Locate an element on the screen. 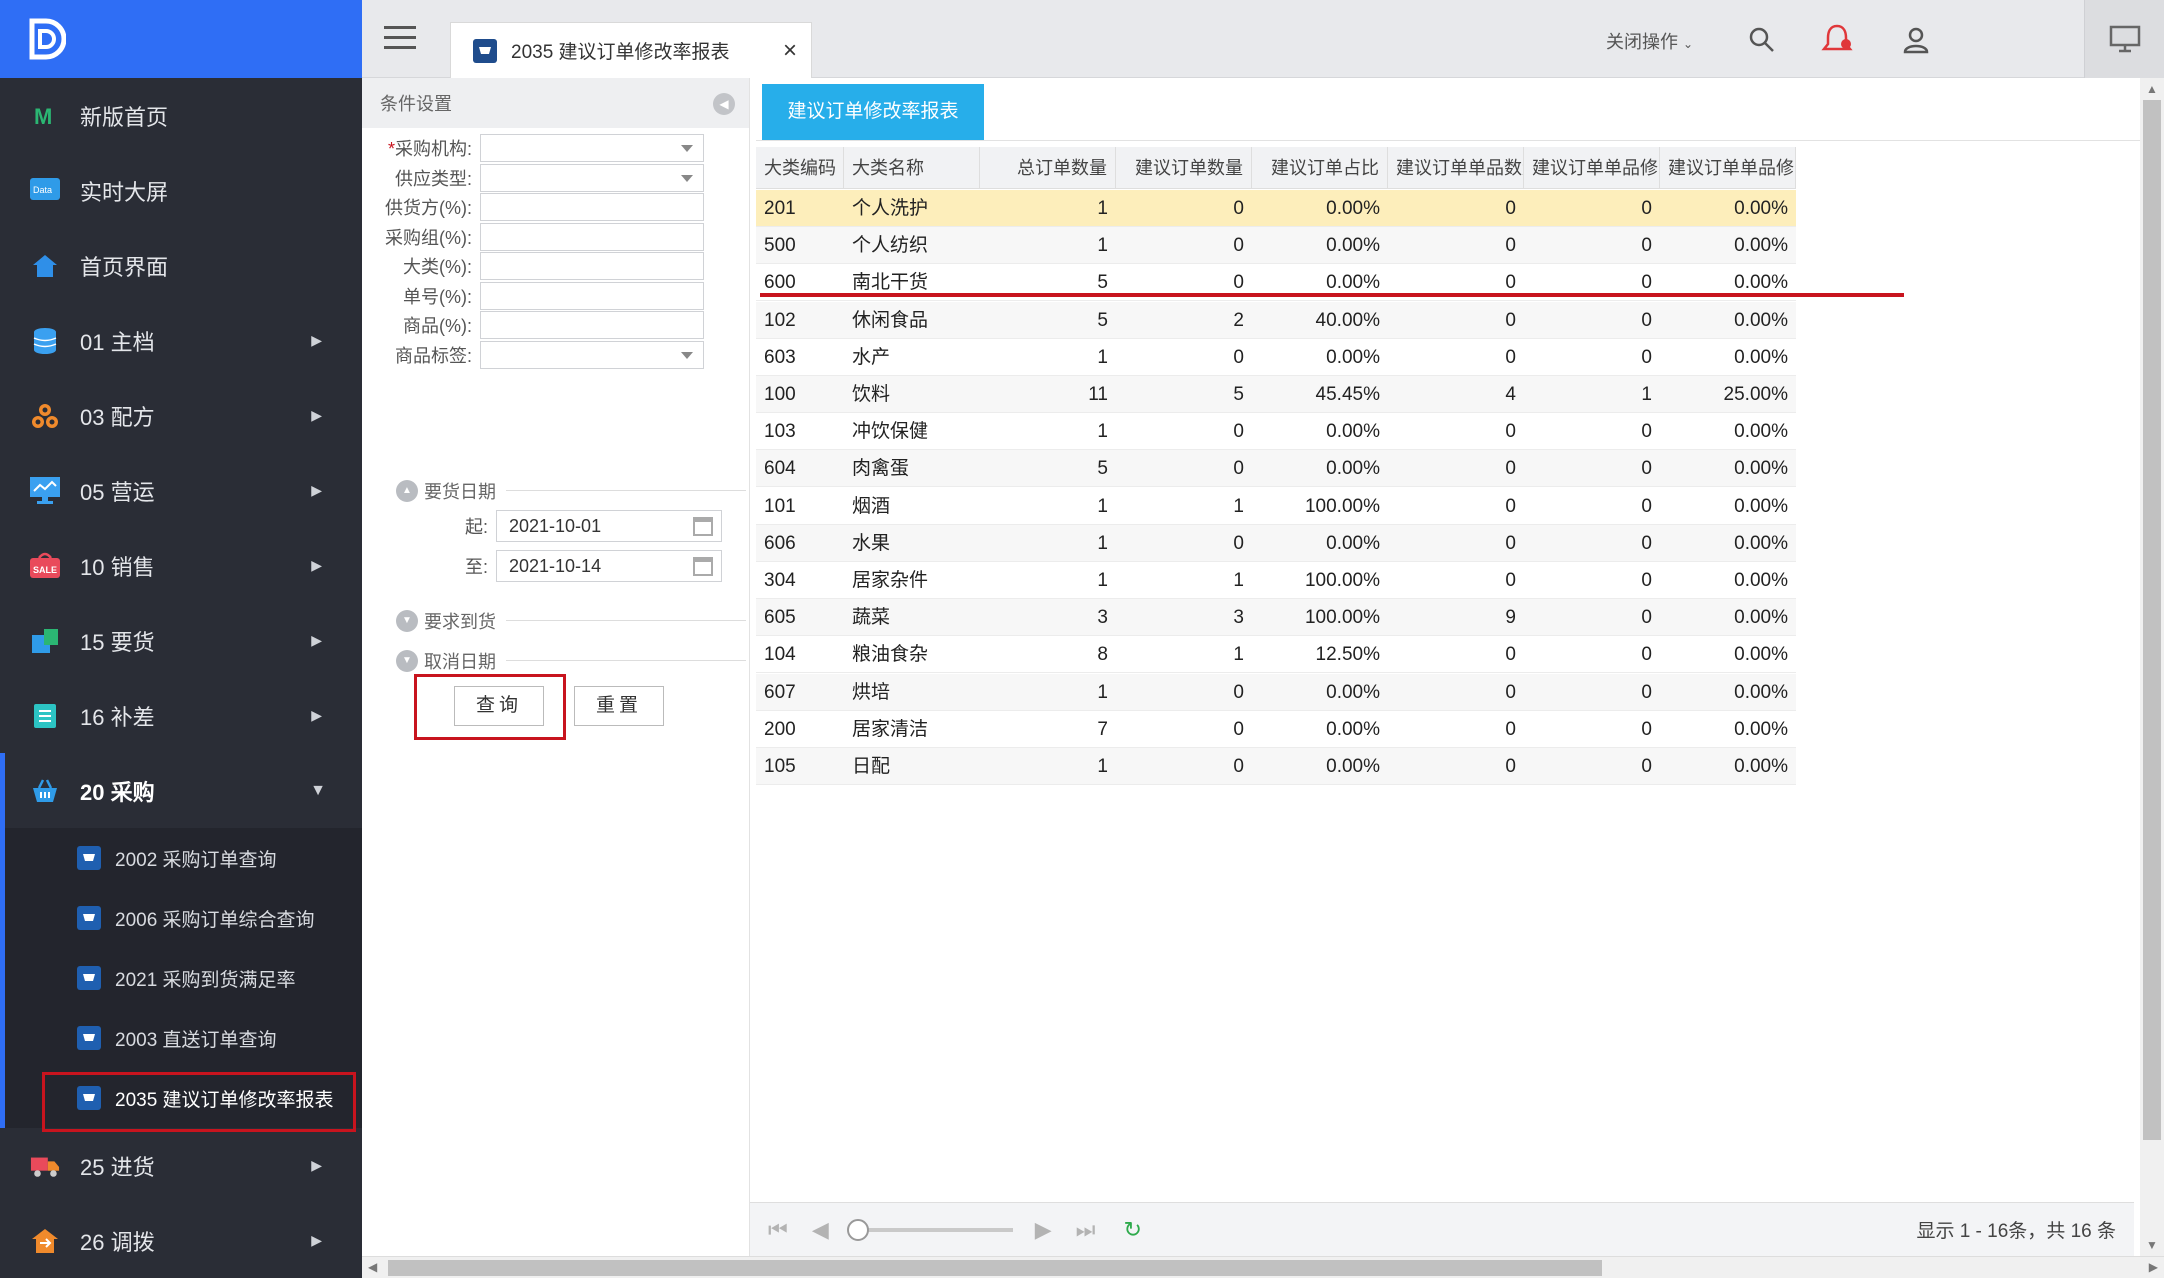  close-operations-menu: 关闭操作 ⌄ is located at coordinates (1649, 41).